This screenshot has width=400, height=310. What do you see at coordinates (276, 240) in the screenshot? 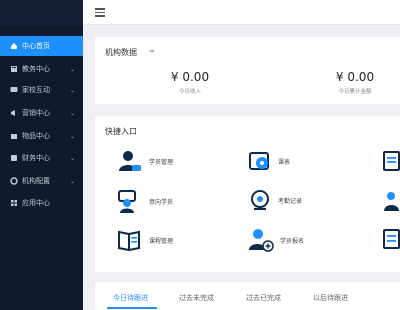
I see `quick-student-enrollment: 学员报名` at bounding box center [276, 240].